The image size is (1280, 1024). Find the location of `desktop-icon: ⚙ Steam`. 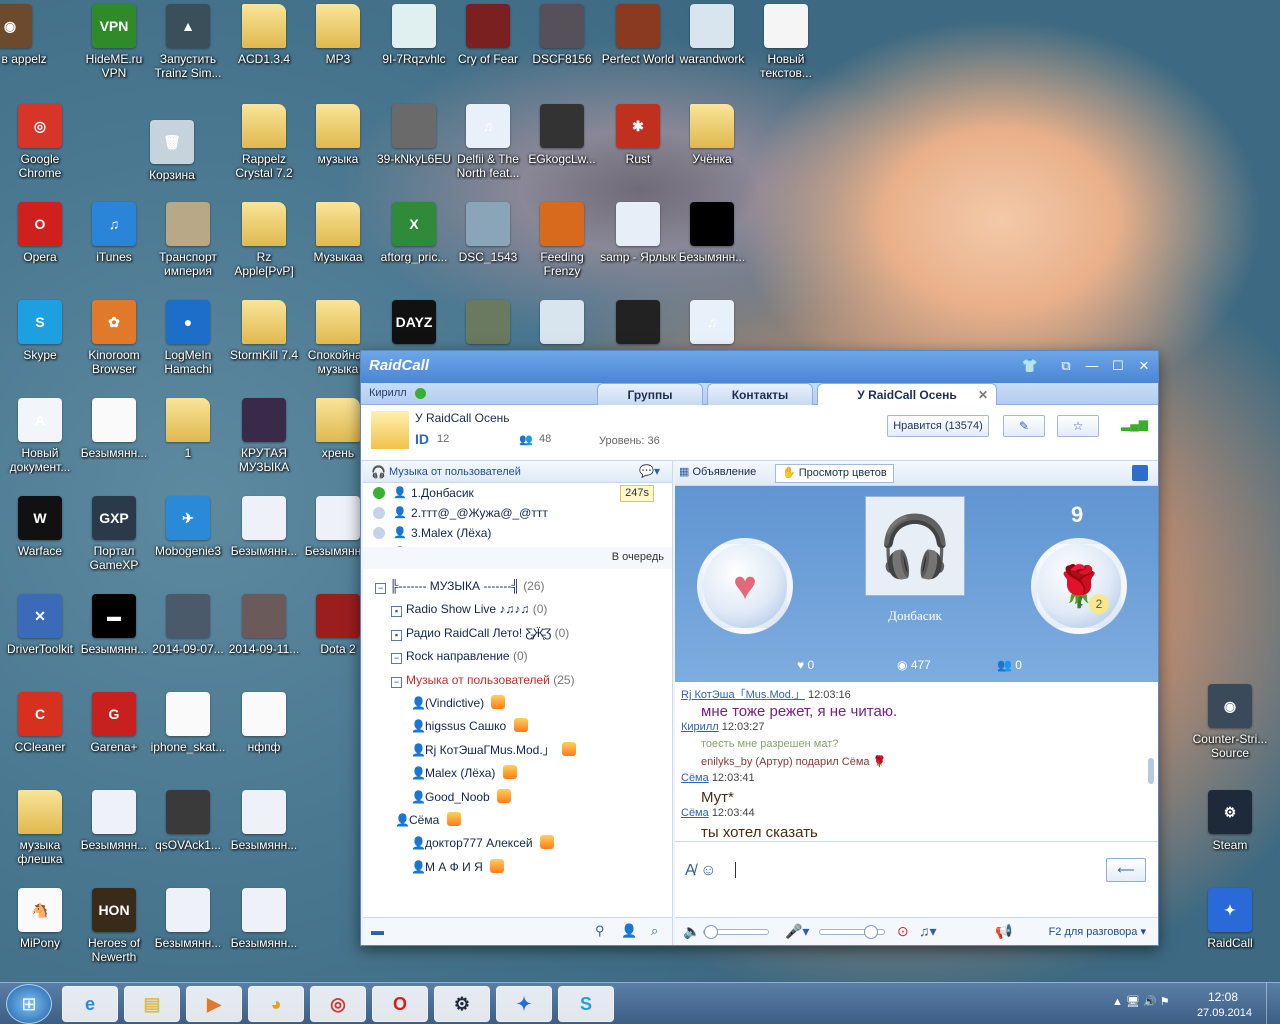

desktop-icon: ⚙ Steam is located at coordinates (1230, 838).